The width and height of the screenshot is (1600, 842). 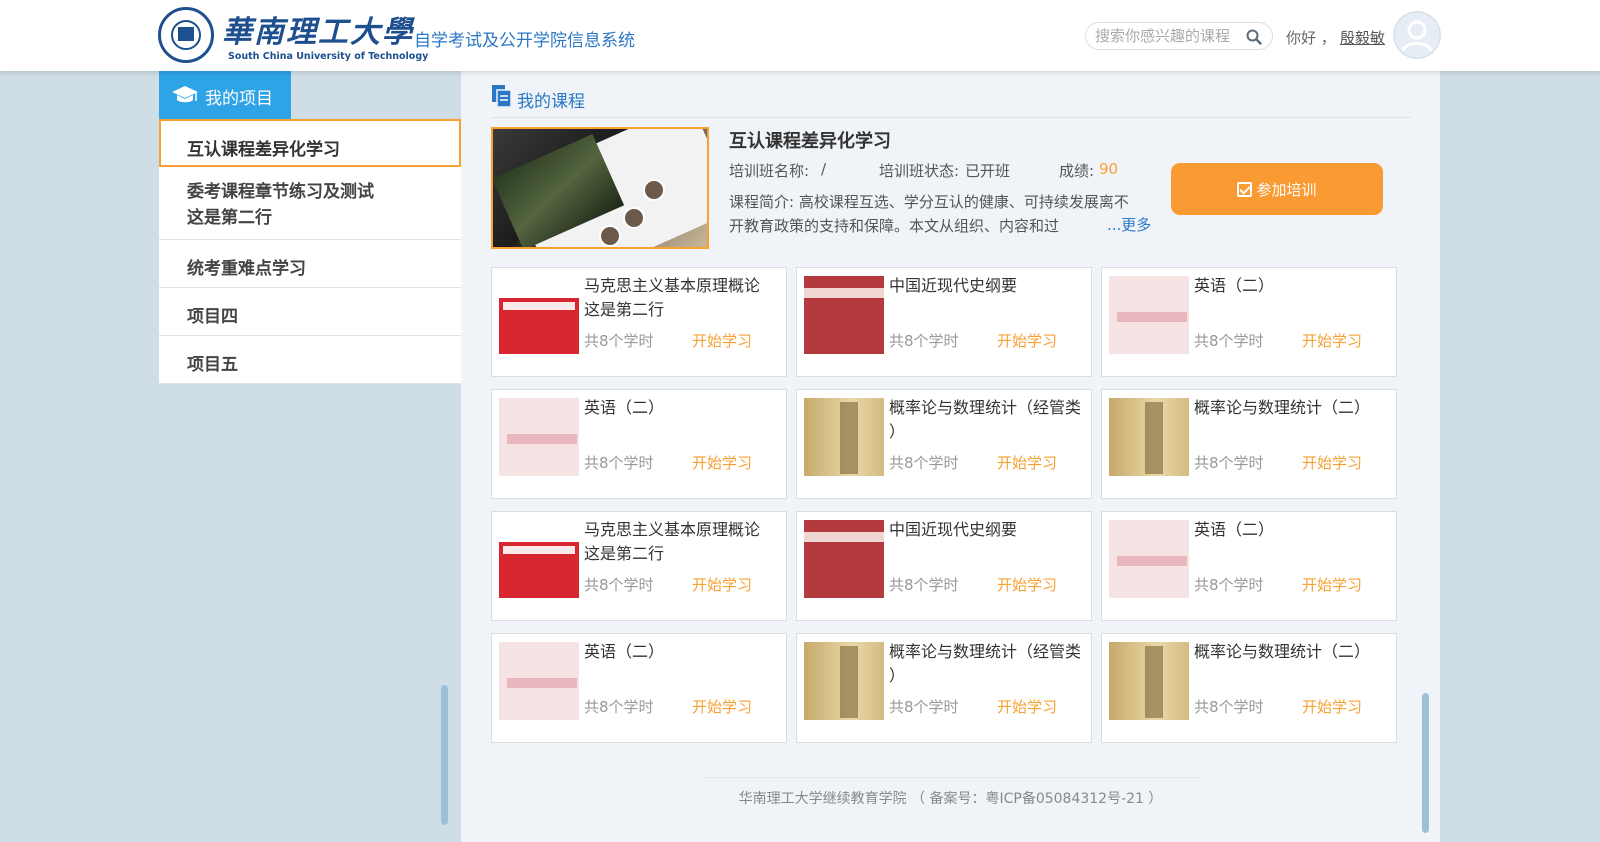 What do you see at coordinates (1077, 171) in the screenshot?
I see `score-label: 成绩:` at bounding box center [1077, 171].